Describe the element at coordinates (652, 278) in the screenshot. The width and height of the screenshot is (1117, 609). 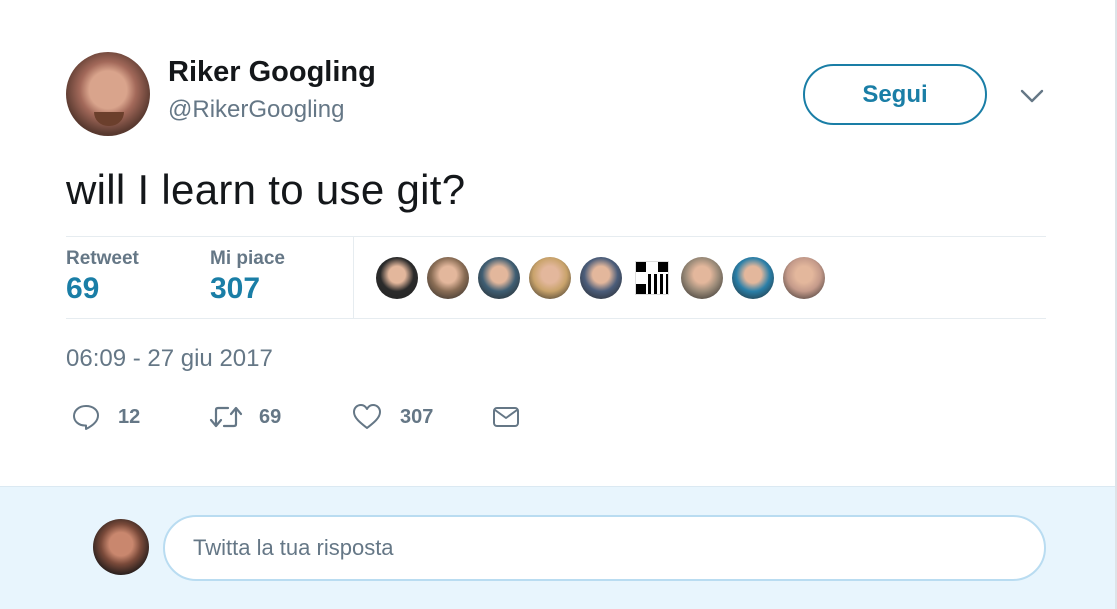
I see `liker-avatar-qr-code-icon` at that location.